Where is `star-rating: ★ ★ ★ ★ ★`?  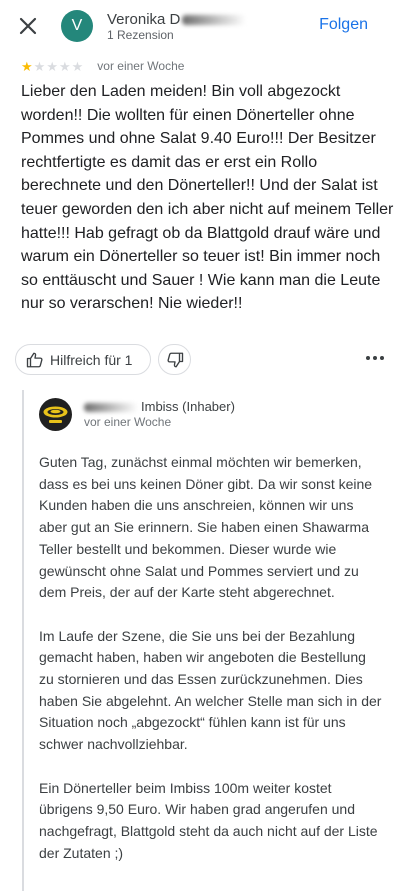
star-rating: ★ ★ ★ ★ ★ is located at coordinates (52, 66).